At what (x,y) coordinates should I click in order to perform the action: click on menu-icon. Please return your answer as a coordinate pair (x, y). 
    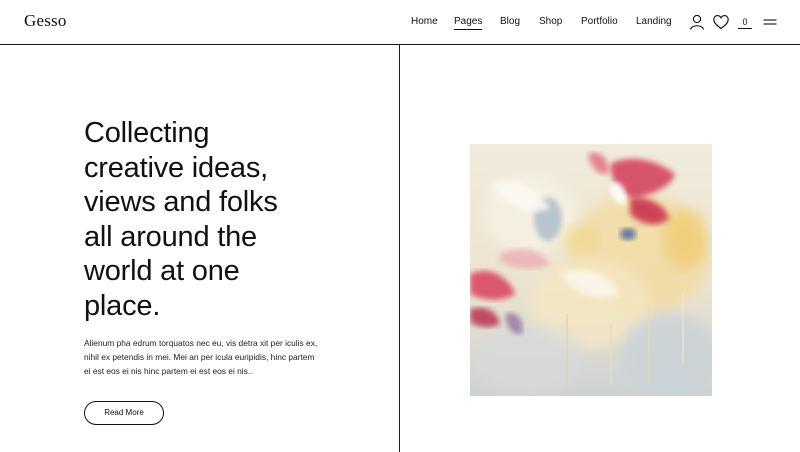
    Looking at the image, I should click on (770, 22).